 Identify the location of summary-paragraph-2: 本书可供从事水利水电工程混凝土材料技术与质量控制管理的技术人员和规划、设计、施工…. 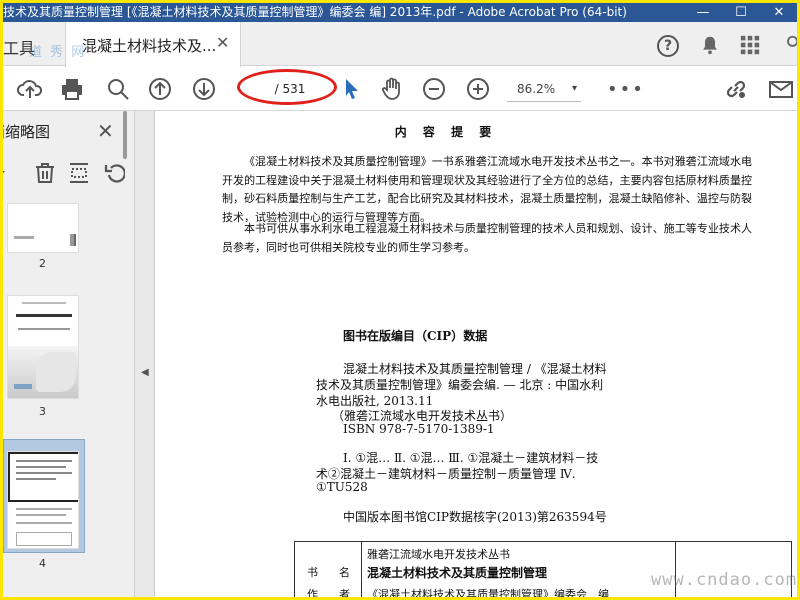
(487, 238).